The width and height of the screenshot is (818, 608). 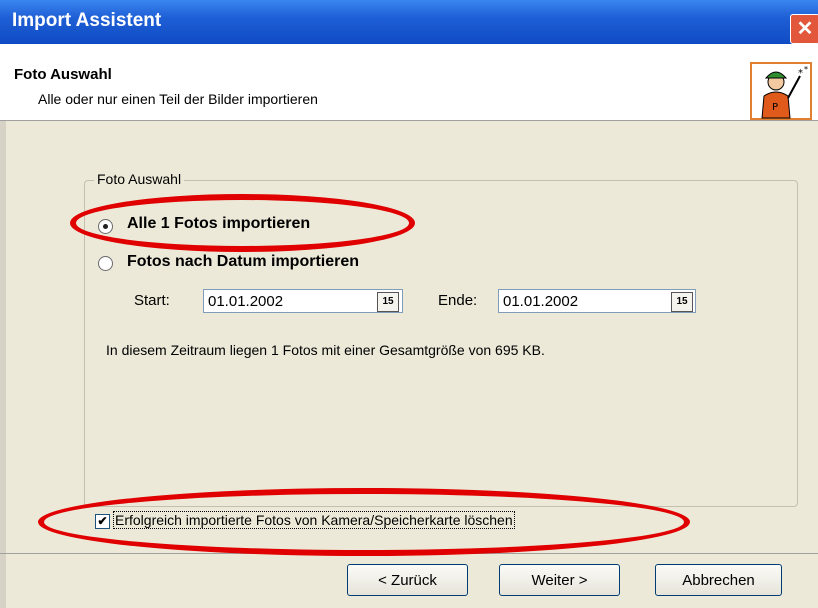 I want to click on end-calendar-icon: 15, so click(x=682, y=302).